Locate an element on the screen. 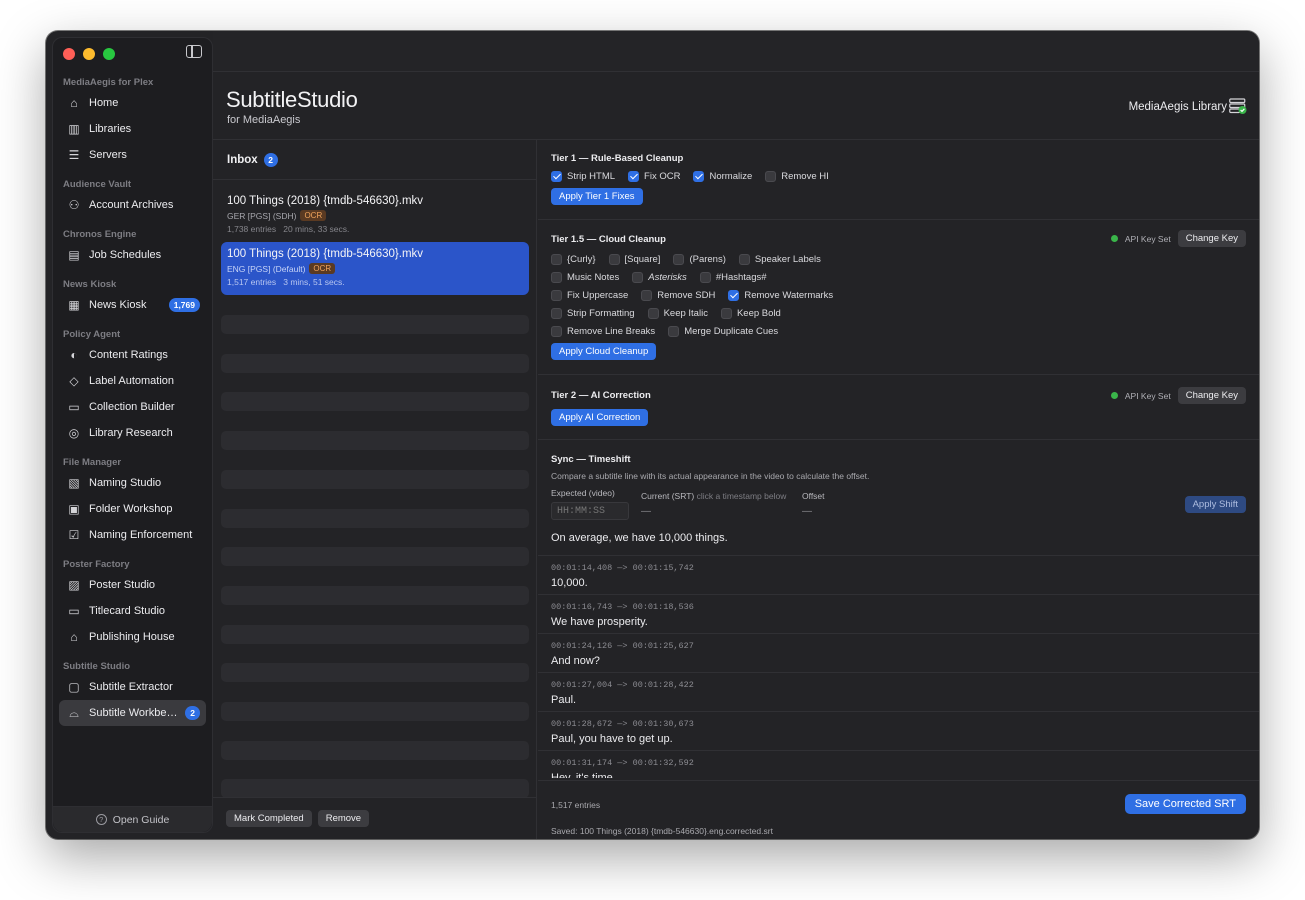  sidebar-item-poster-studio: ▨ Poster Studio is located at coordinates (132, 585).